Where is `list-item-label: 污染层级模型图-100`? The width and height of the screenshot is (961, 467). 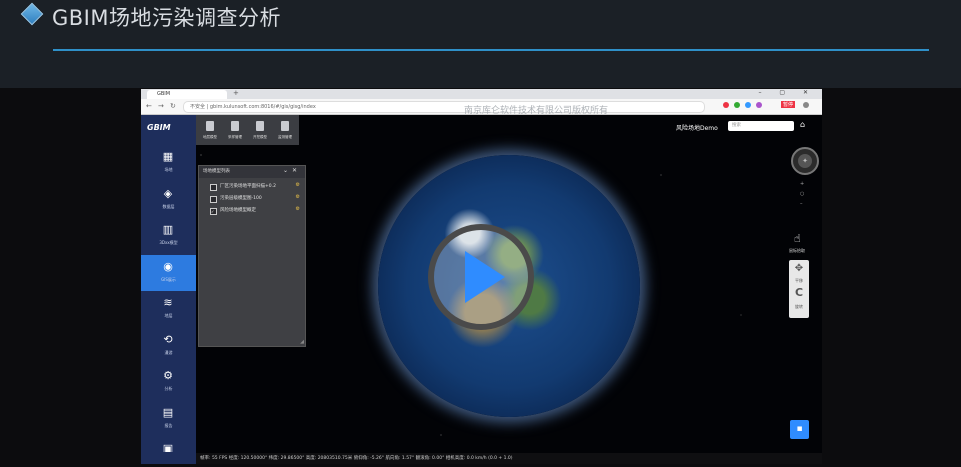
list-item-label: 污染层级模型图-100 is located at coordinates (241, 198).